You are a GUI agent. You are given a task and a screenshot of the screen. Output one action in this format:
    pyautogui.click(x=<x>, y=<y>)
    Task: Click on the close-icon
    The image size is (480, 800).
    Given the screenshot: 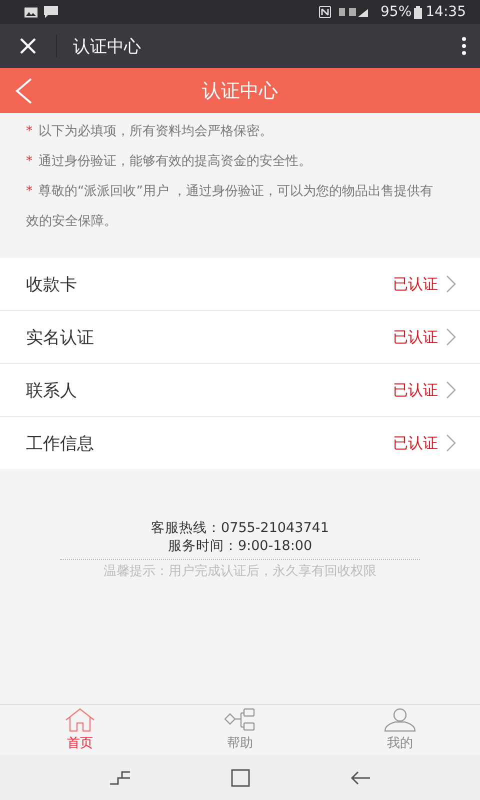 What is the action you would take?
    pyautogui.click(x=28, y=46)
    